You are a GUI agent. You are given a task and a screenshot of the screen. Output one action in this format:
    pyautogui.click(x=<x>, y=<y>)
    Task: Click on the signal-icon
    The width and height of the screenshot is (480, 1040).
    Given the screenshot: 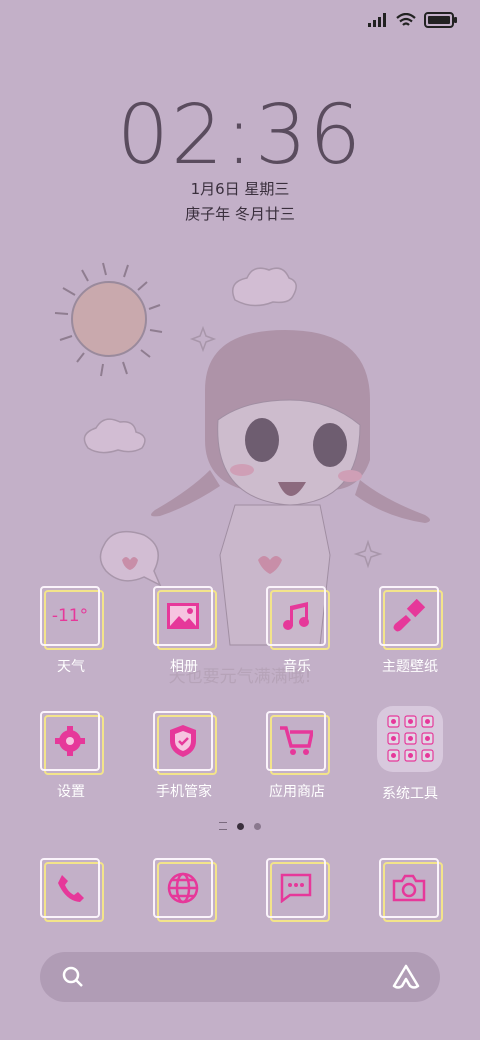 What is the action you would take?
    pyautogui.click(x=377, y=20)
    